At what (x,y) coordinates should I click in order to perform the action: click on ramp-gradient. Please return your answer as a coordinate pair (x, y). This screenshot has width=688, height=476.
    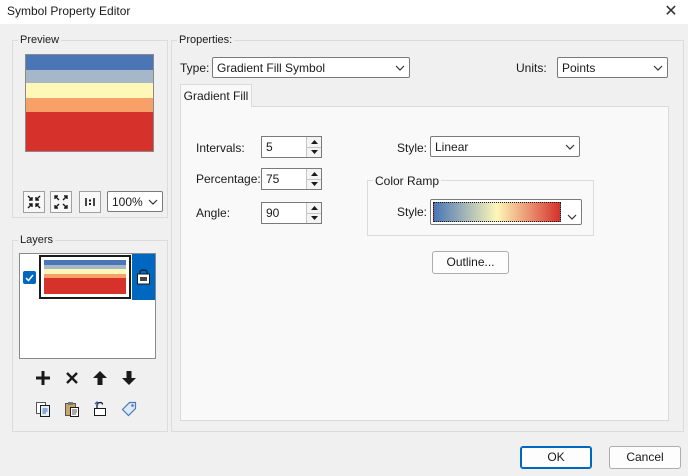
    Looking at the image, I should click on (497, 212).